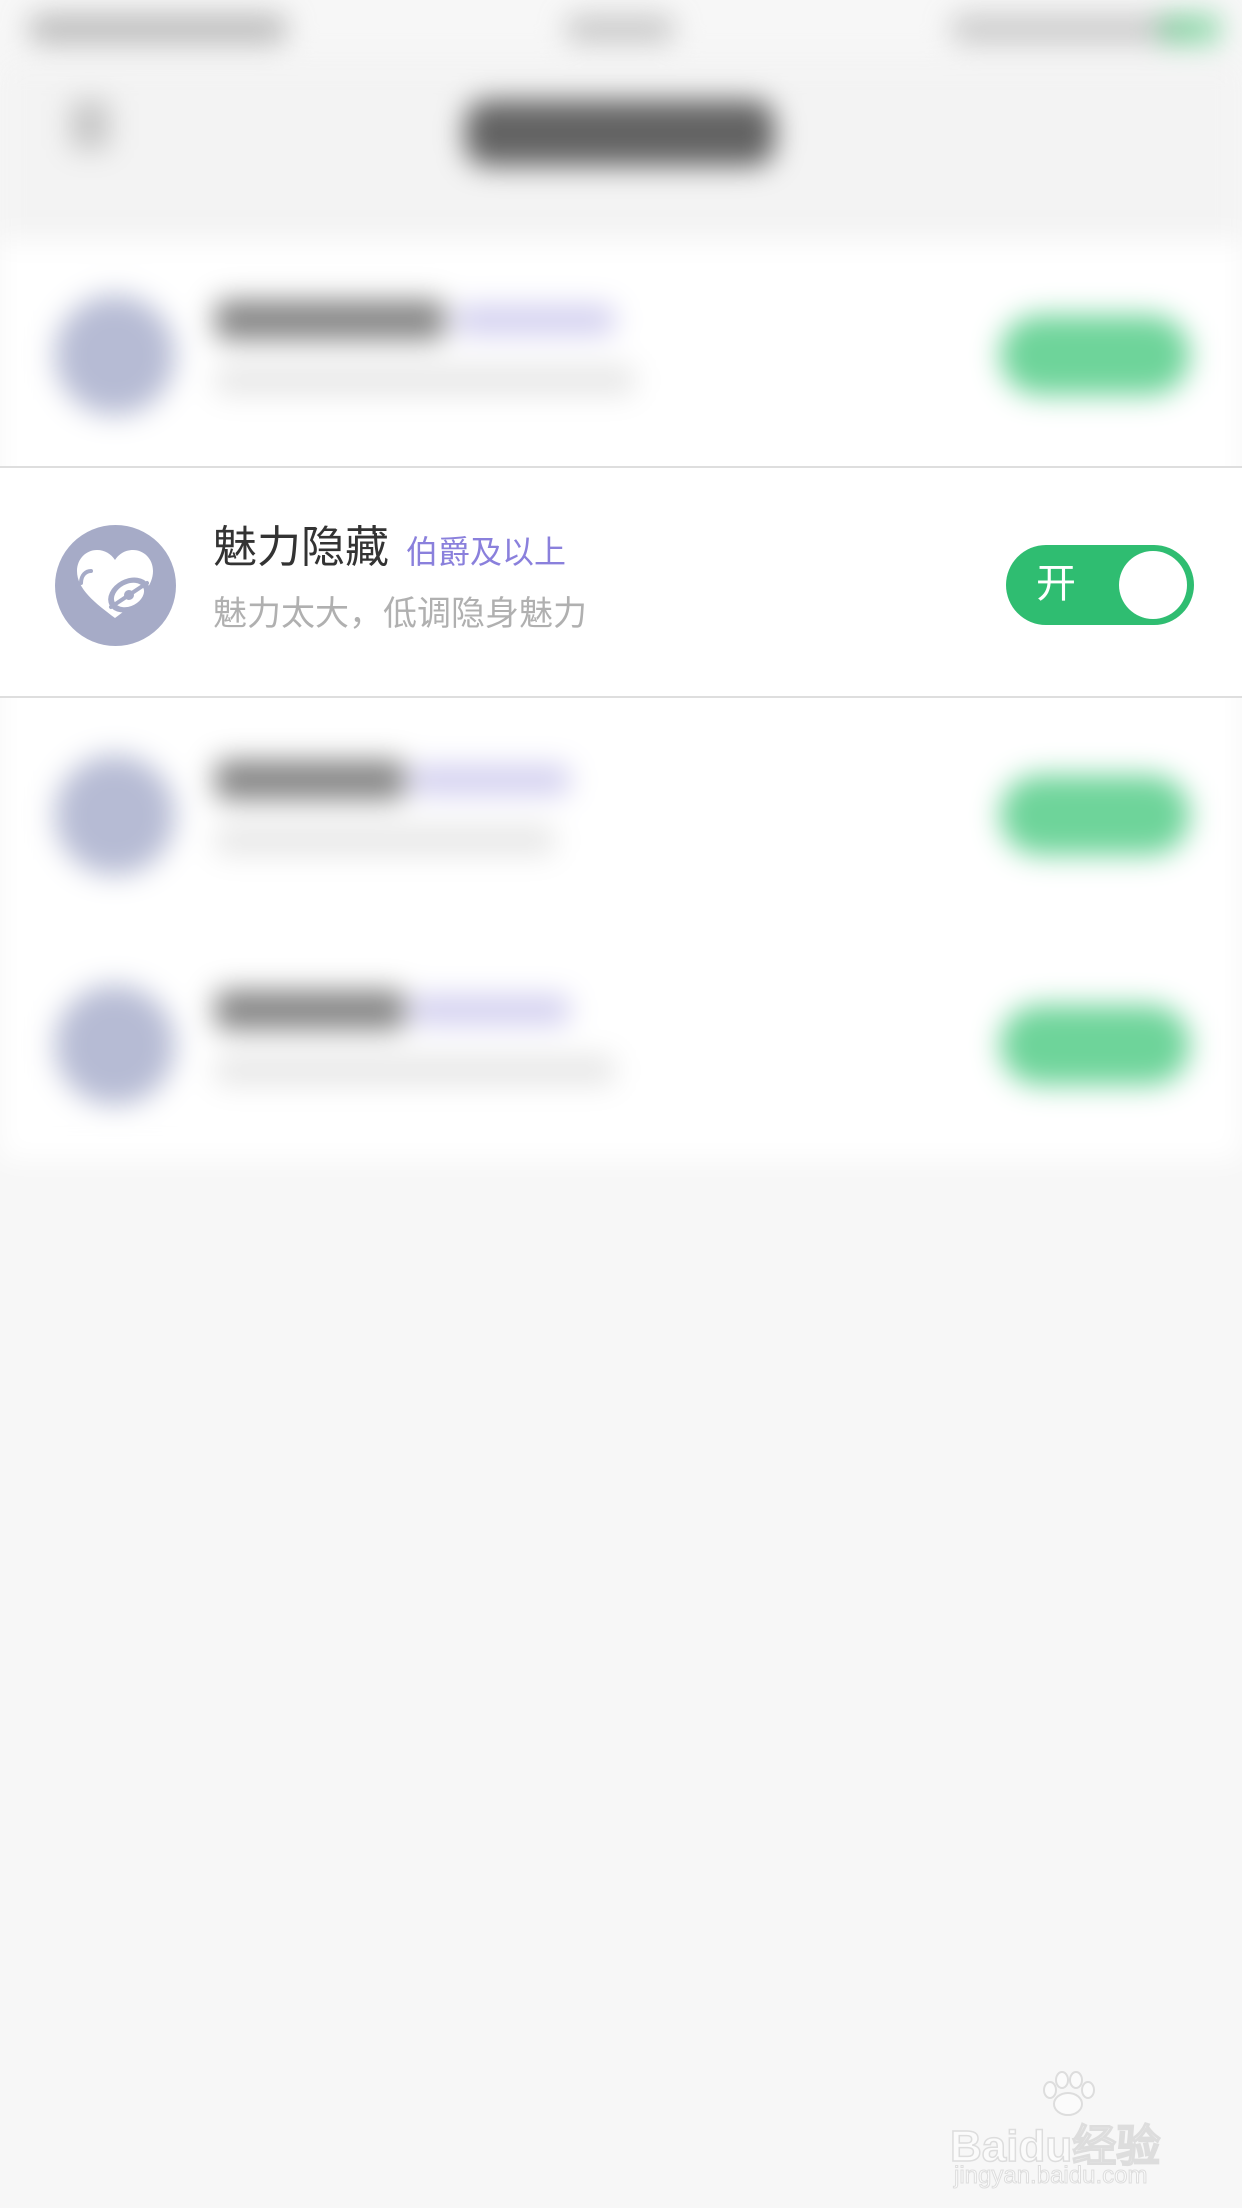 This screenshot has height=2208, width=1242. I want to click on setting-description: 魅力太大，低调隐身魅力, so click(400, 614).